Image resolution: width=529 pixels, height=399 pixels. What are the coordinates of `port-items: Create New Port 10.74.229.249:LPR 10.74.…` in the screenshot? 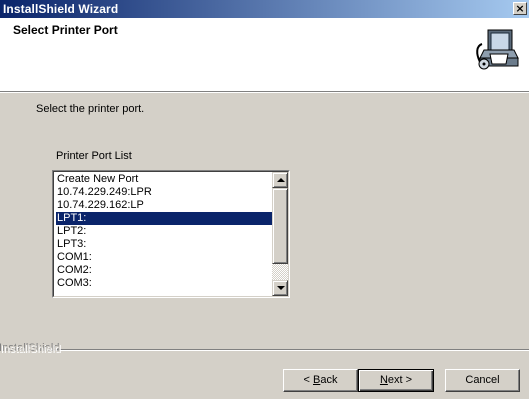 It's located at (164, 231).